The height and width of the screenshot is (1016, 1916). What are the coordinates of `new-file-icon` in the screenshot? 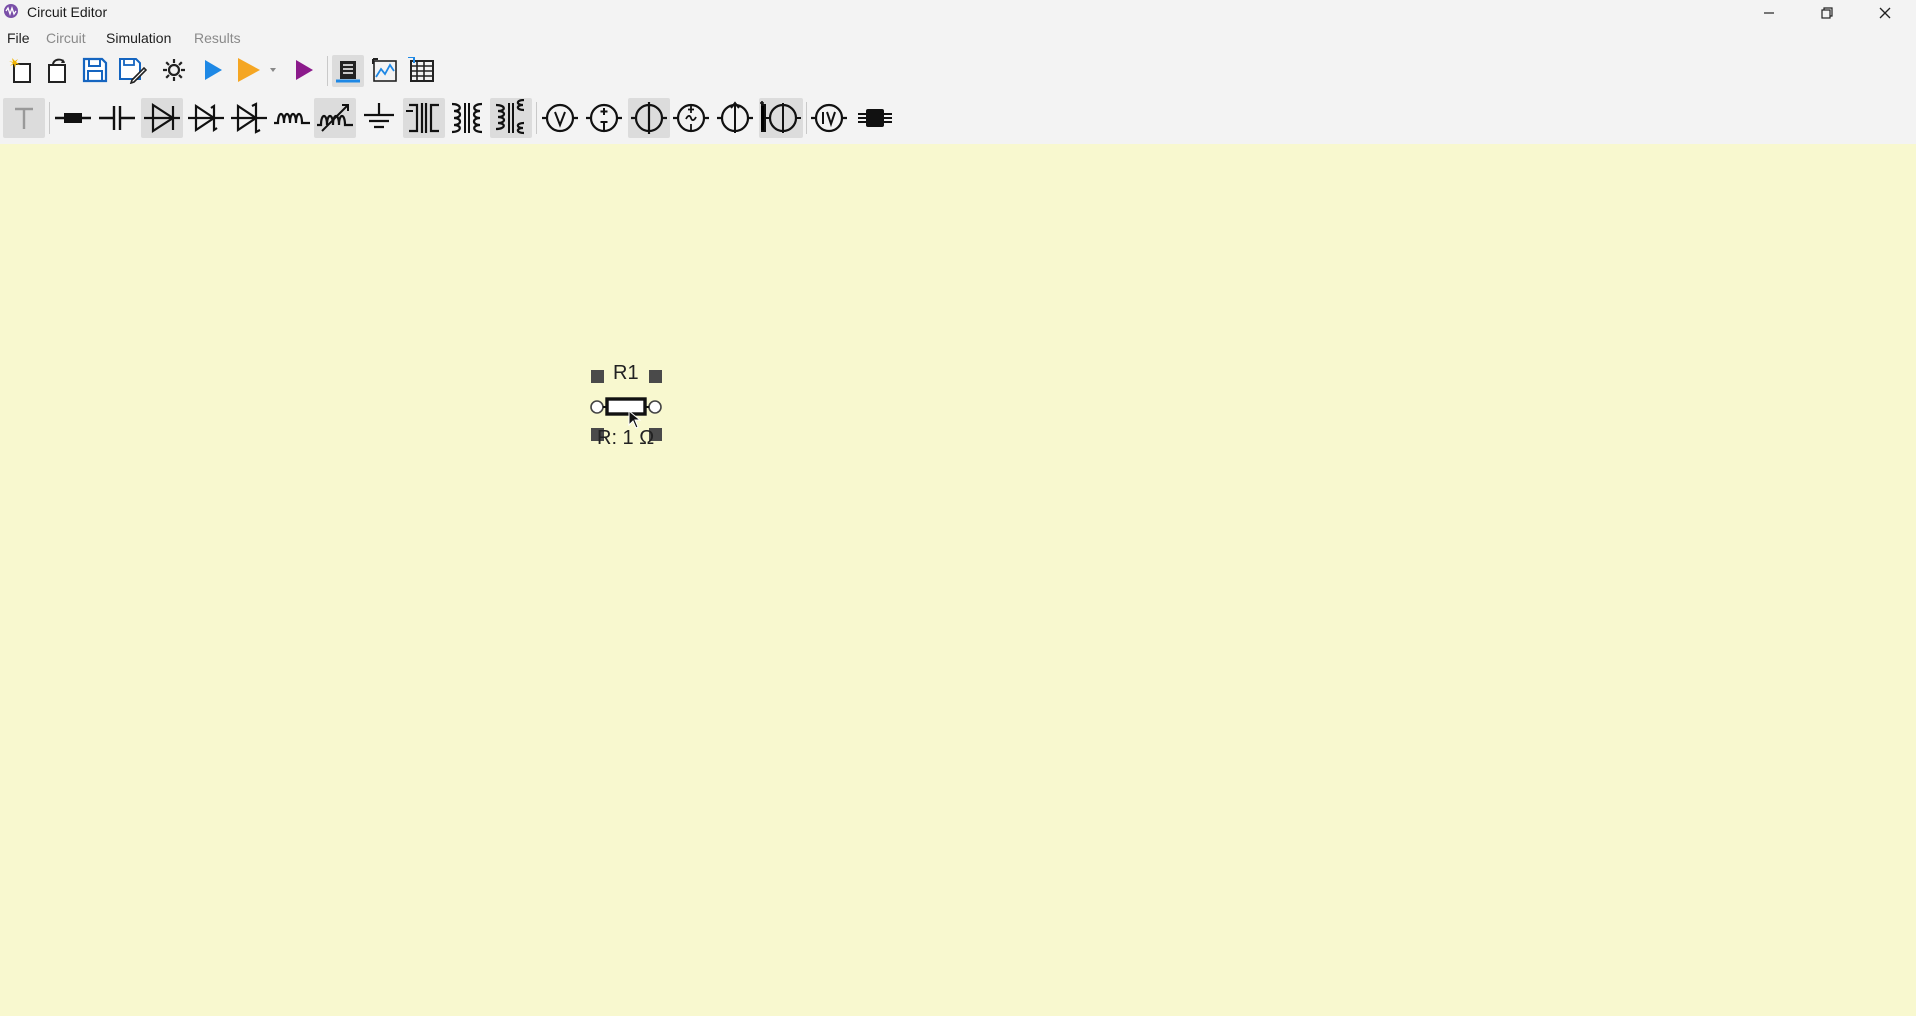 It's located at (20, 70).